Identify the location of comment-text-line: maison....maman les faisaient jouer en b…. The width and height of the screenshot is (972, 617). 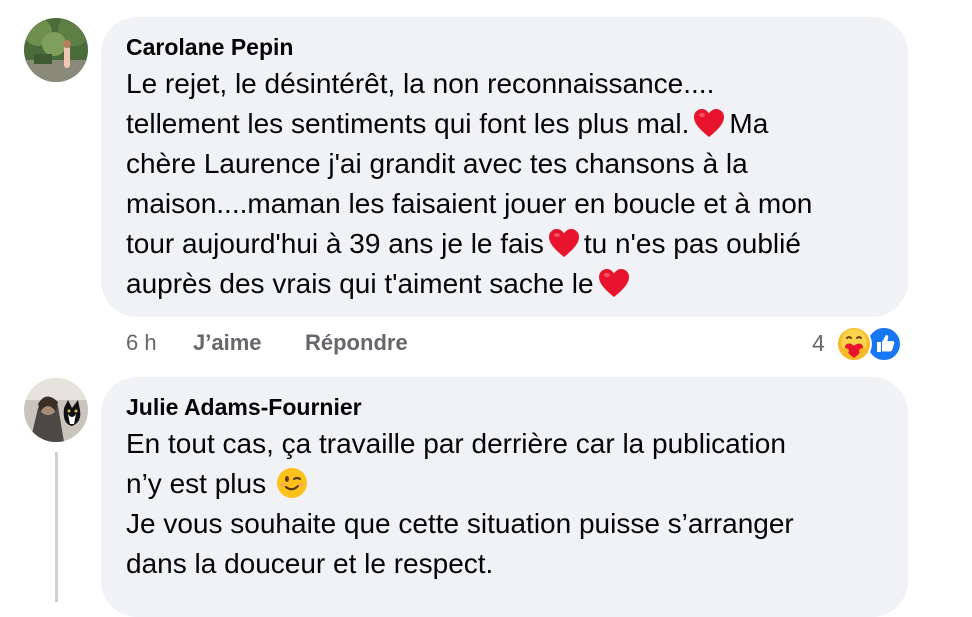
(469, 203).